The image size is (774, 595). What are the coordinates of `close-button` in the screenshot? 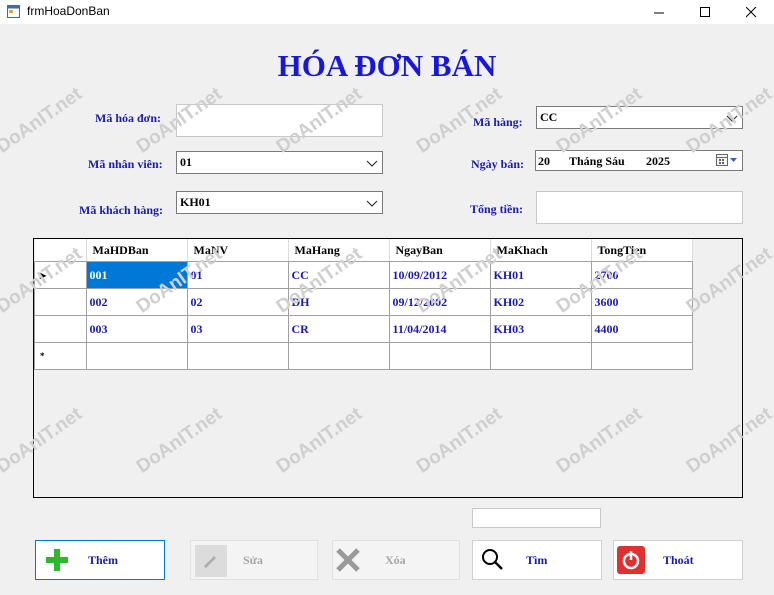 It's located at (751, 12).